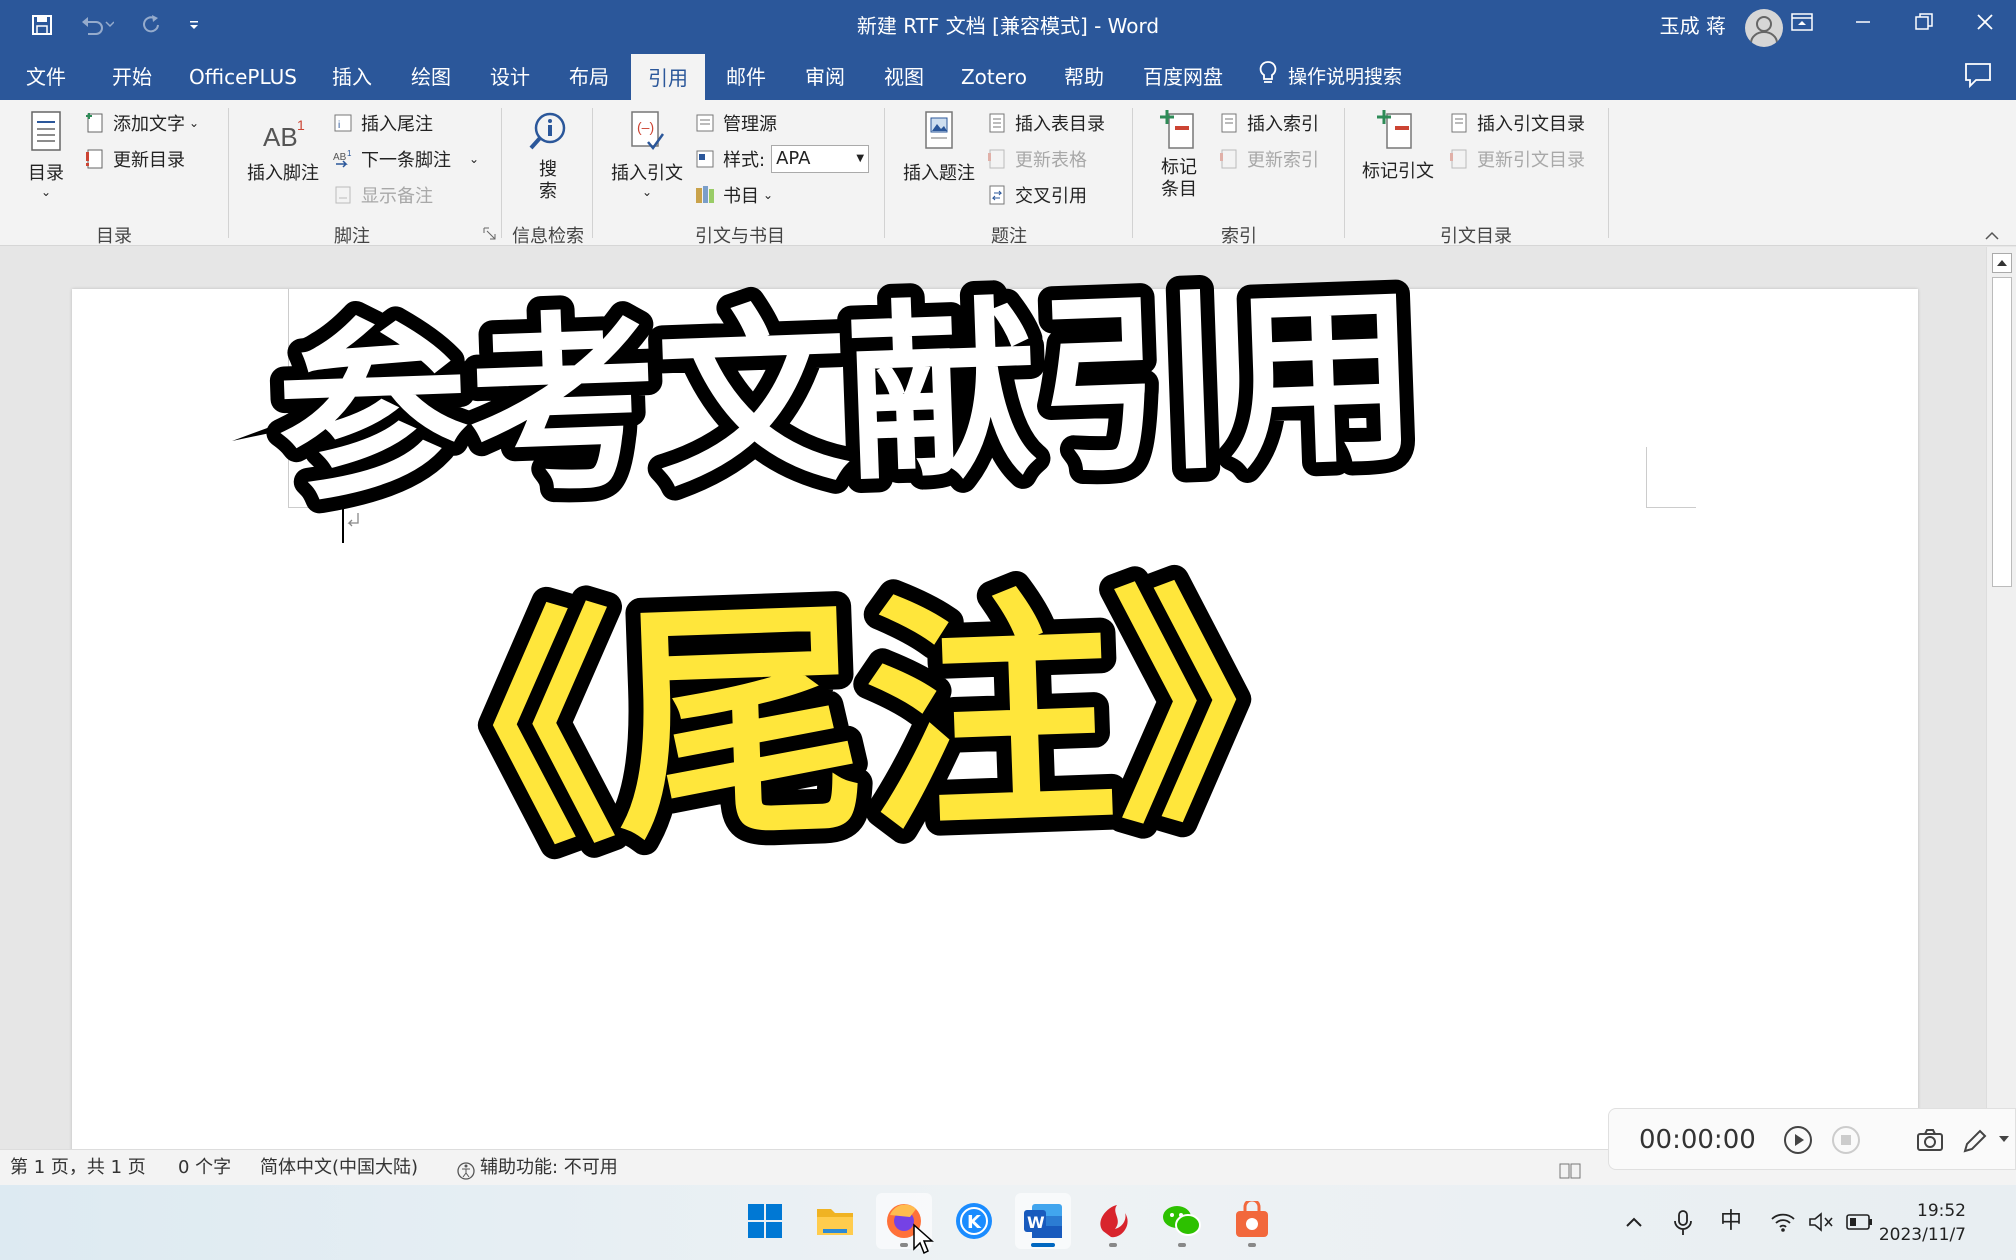 This screenshot has width=2016, height=1260. What do you see at coordinates (204, 1168) in the screenshot?
I see `word-count: 0 个字` at bounding box center [204, 1168].